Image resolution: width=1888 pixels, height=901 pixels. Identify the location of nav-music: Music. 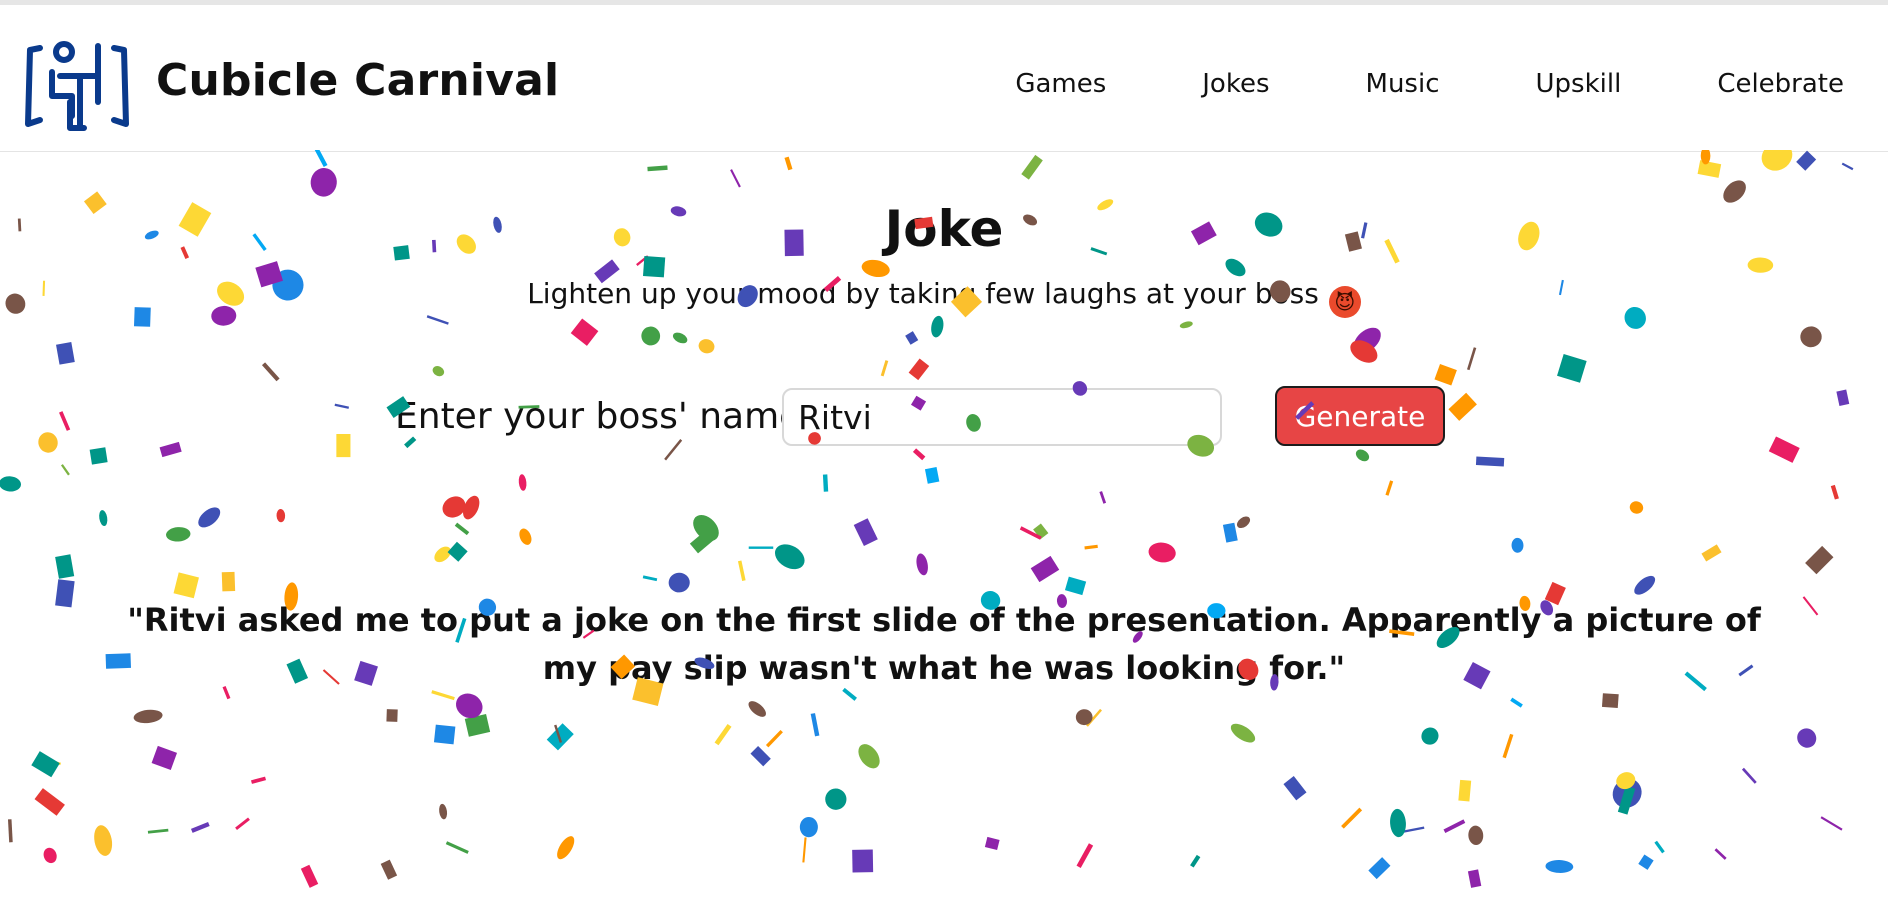
(1403, 84).